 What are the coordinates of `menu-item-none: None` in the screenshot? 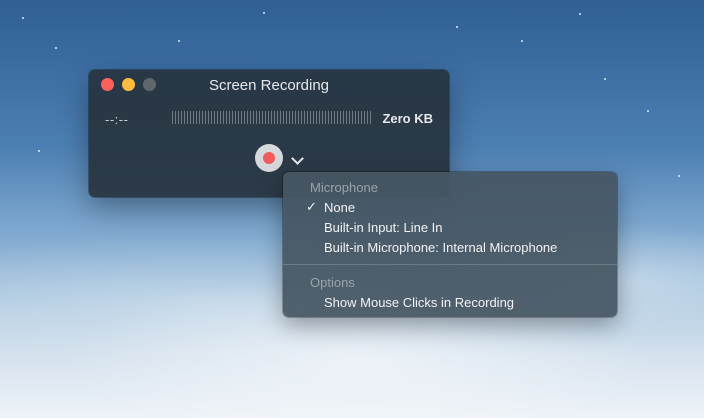 It's located at (339, 207).